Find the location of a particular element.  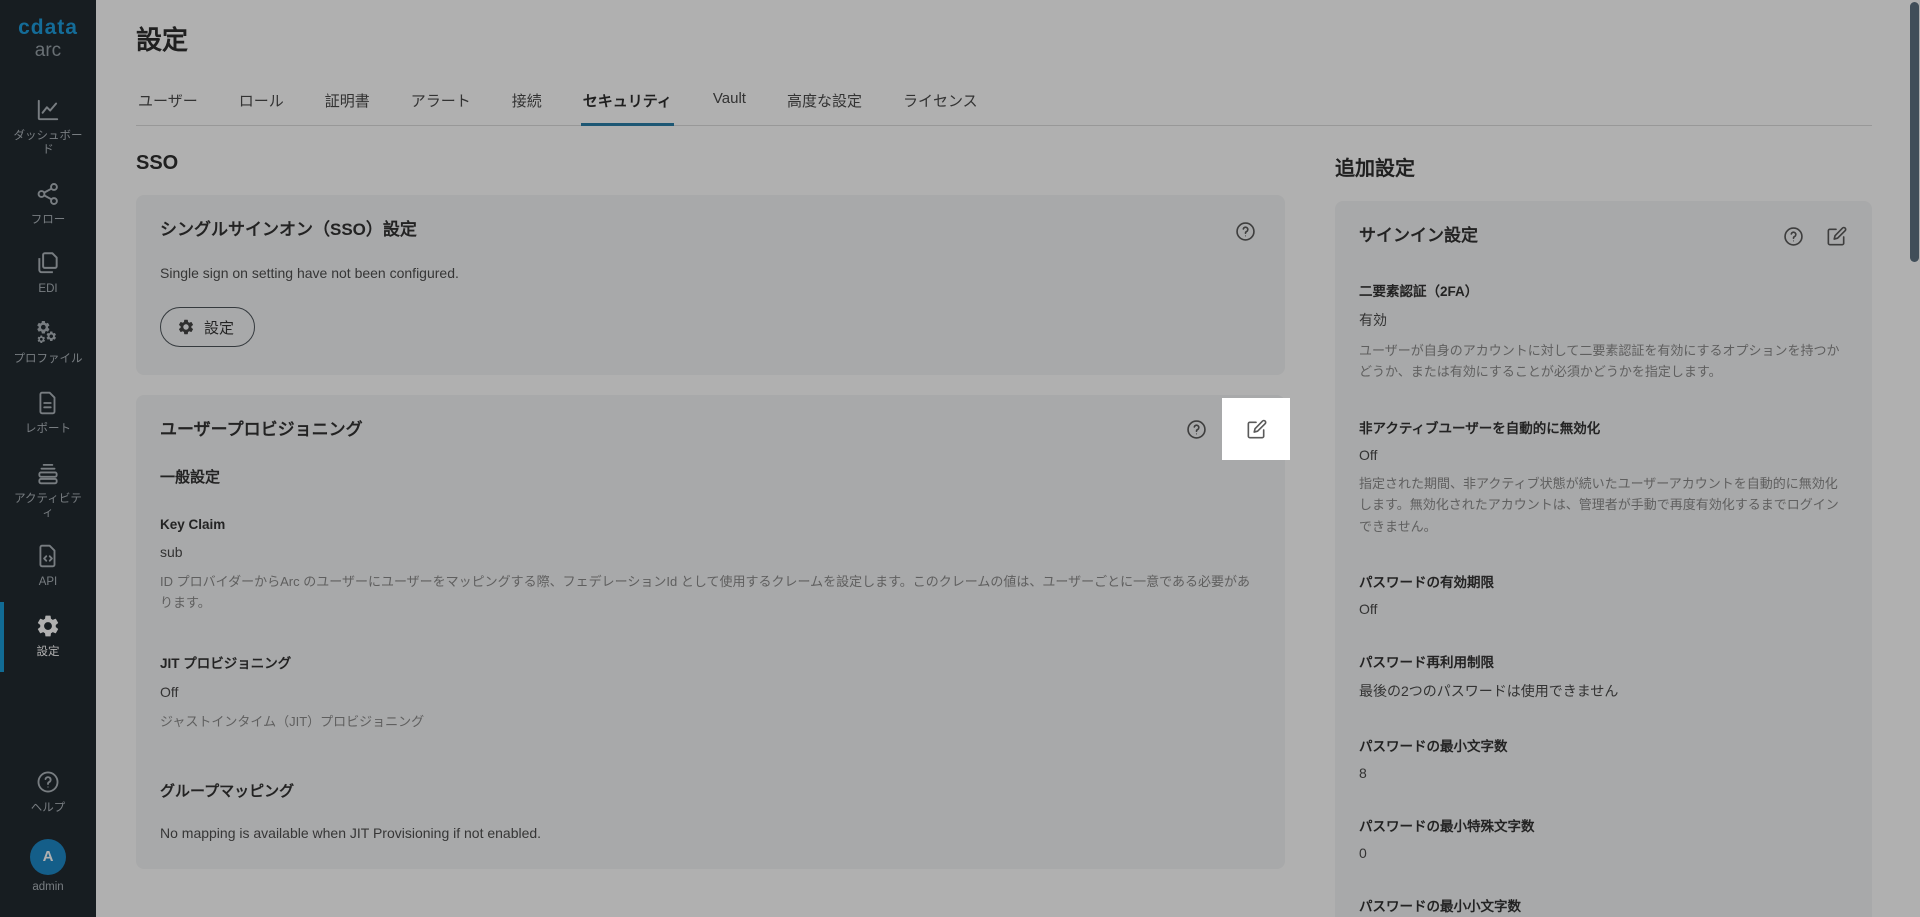

sidebar-item-reports: レポート is located at coordinates (48, 414).